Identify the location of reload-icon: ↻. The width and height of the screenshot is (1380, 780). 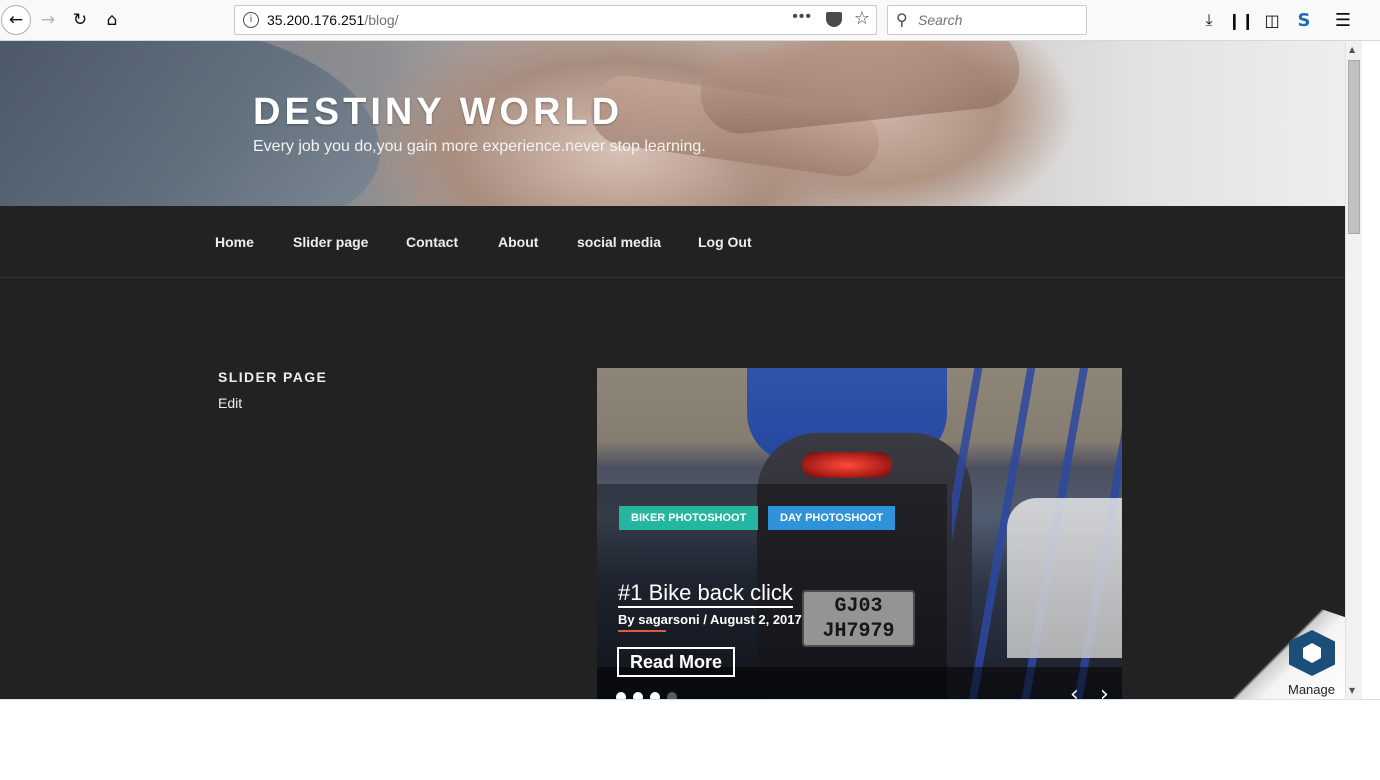
(80, 20).